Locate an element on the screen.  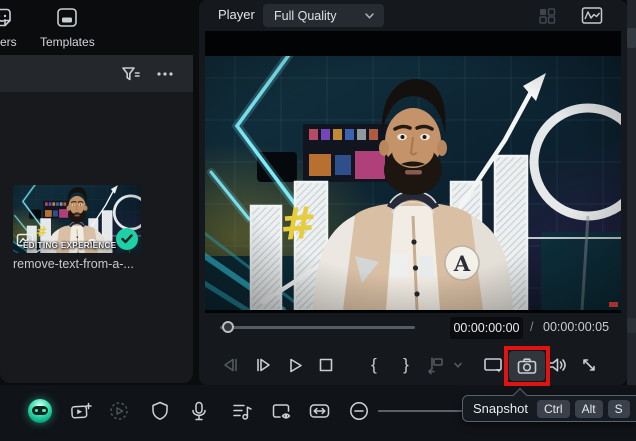
strip-handle-bottom is located at coordinates (631, 325).